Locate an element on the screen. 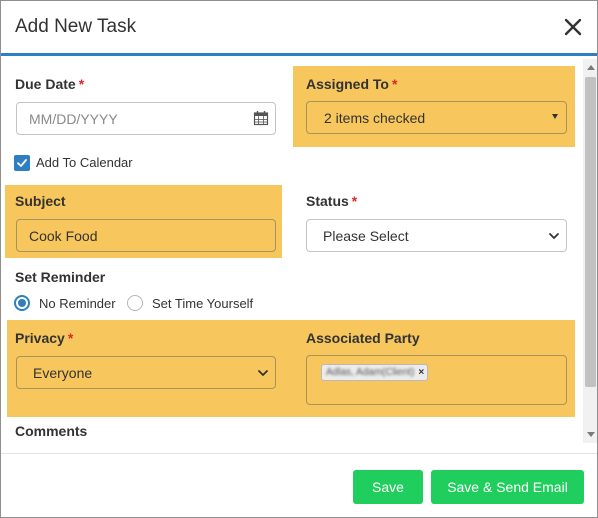 This screenshot has height=518, width=598. privacy-value: Everyone is located at coordinates (63, 373).